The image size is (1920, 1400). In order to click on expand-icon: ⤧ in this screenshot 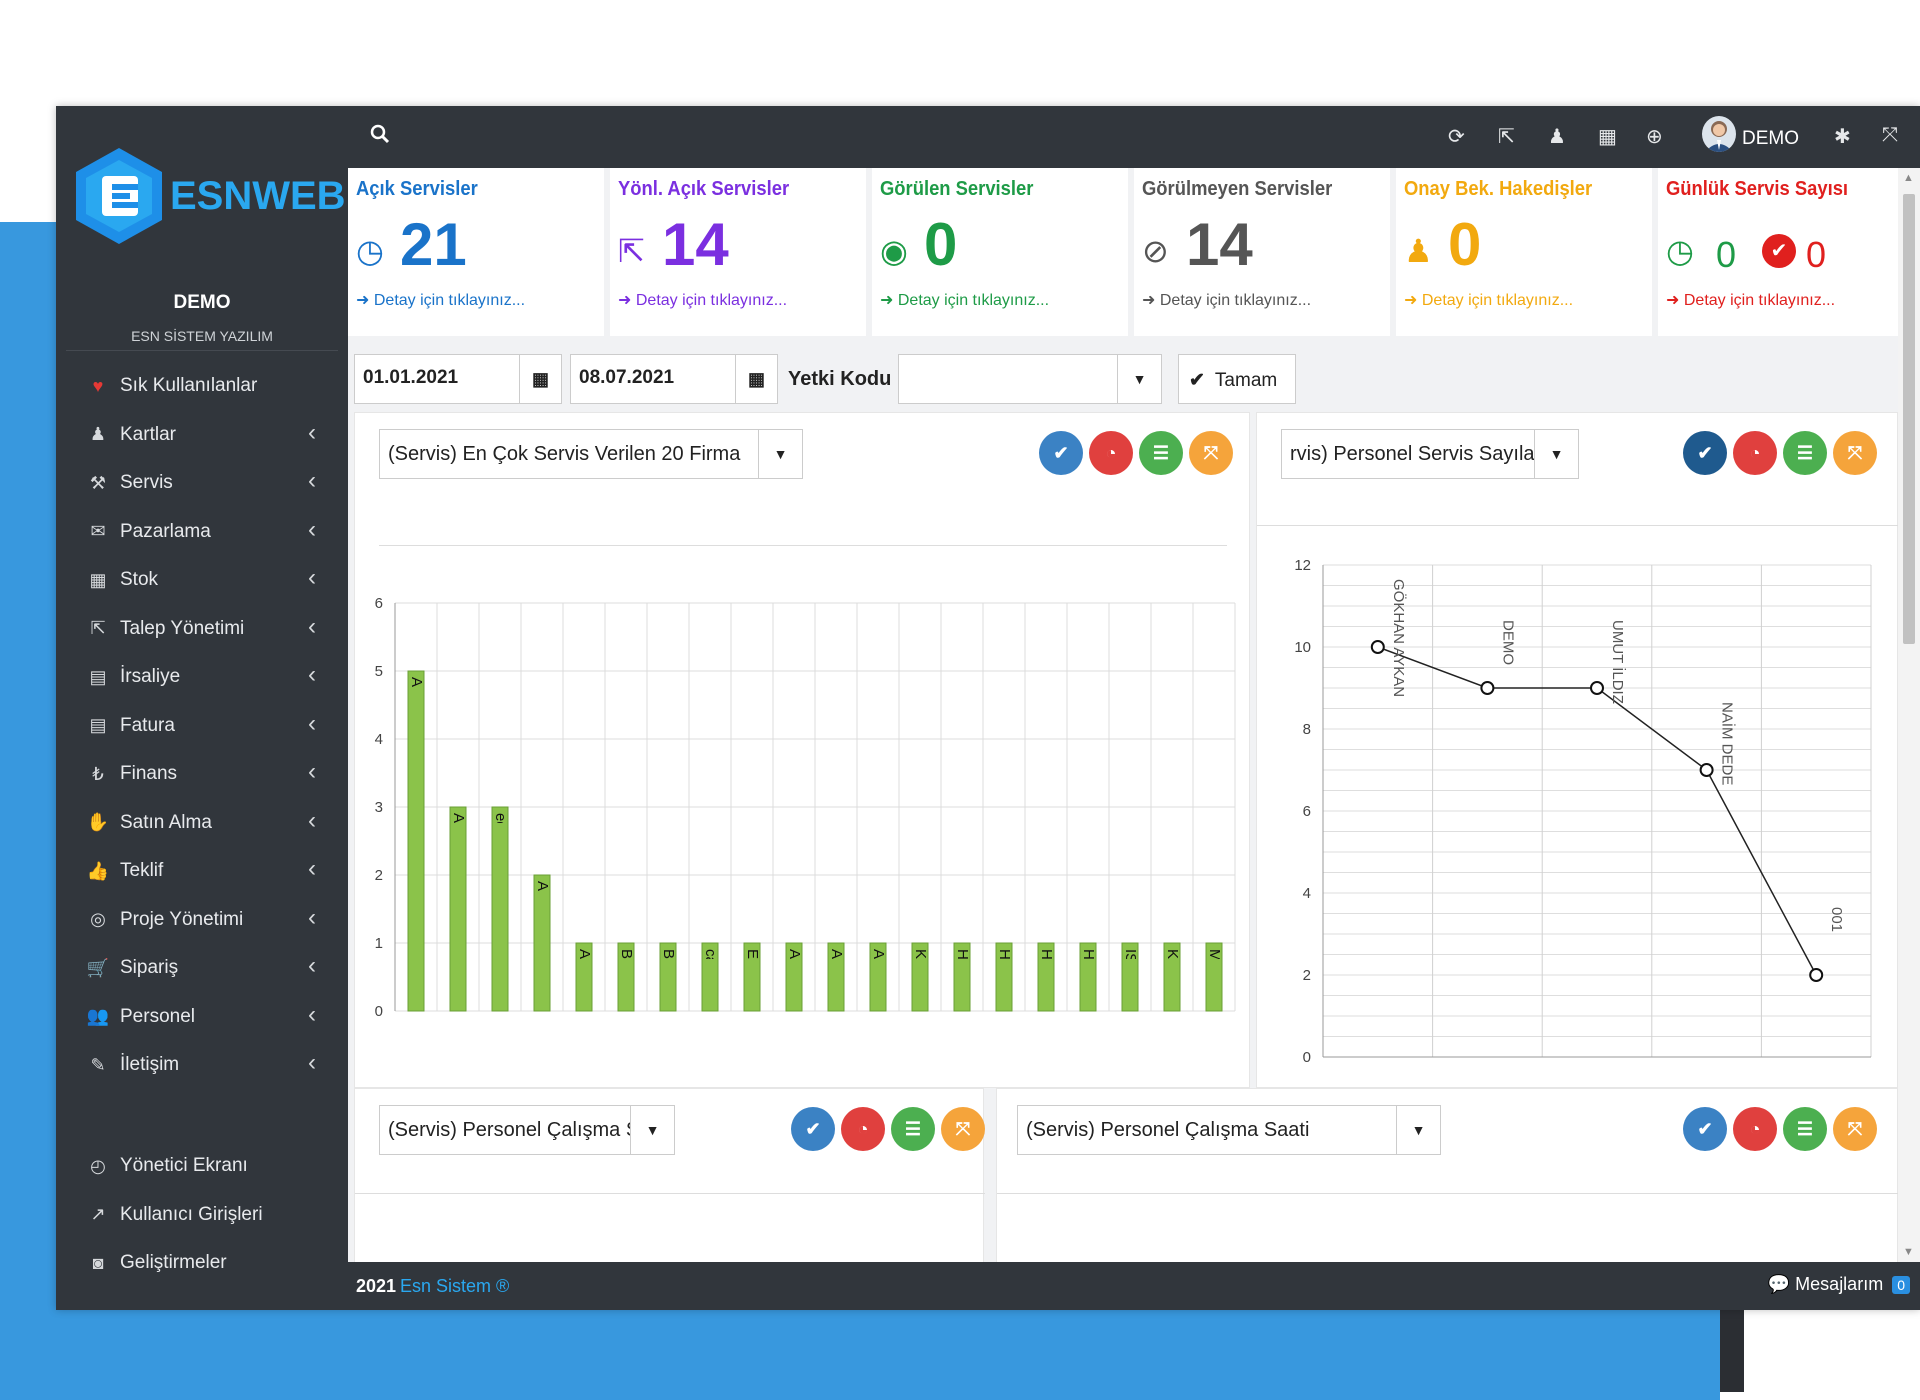, I will do `click(963, 1128)`.